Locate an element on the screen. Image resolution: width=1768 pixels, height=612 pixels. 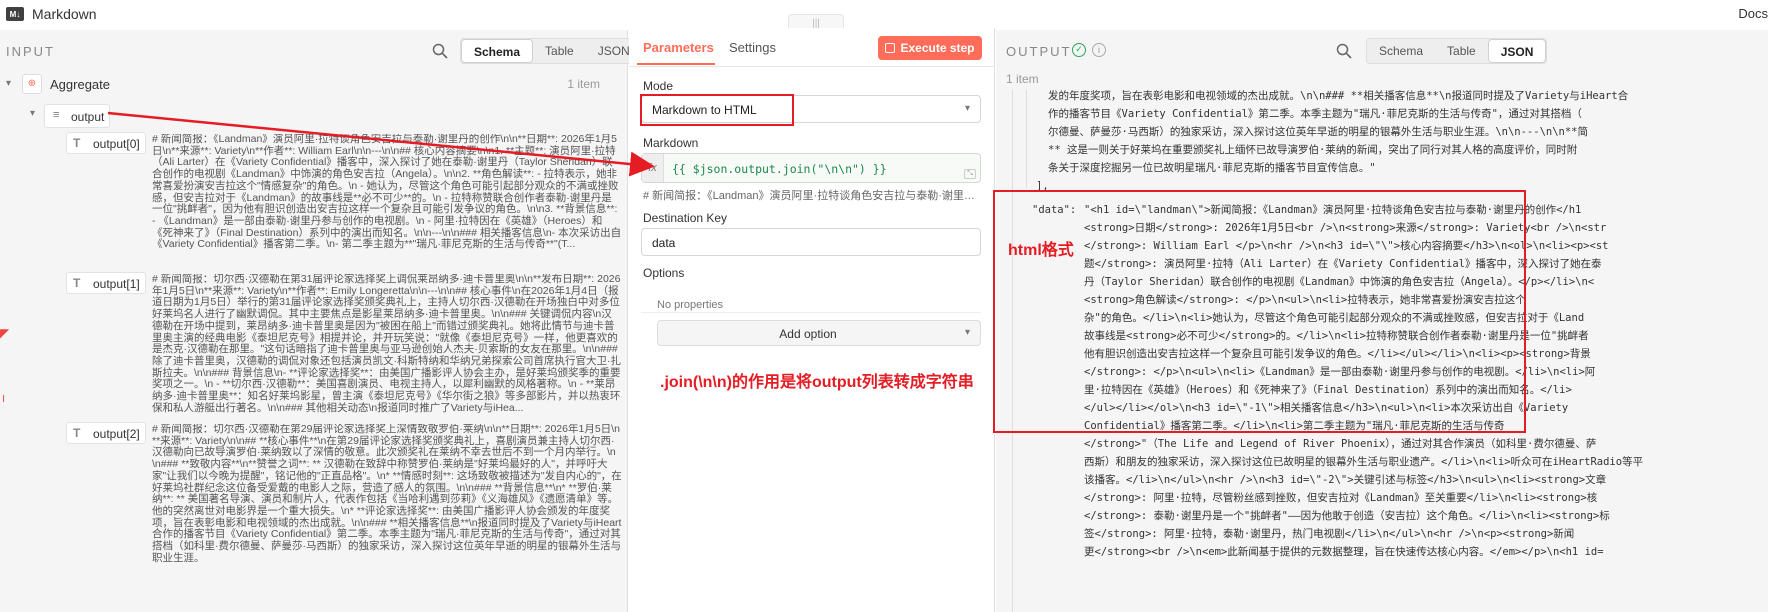
input-panel-title: INPUT is located at coordinates (30, 51).